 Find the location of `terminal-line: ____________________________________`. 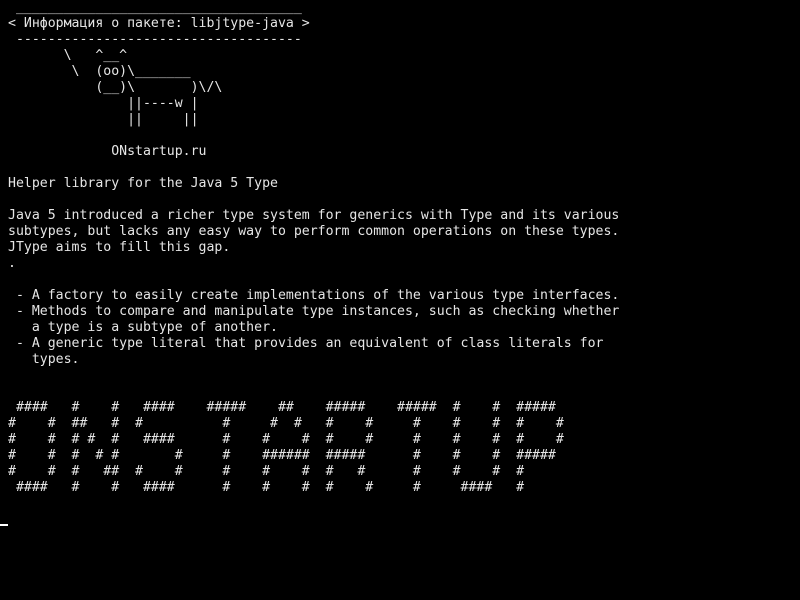

terminal-line: ____________________________________ is located at coordinates (155, 7).